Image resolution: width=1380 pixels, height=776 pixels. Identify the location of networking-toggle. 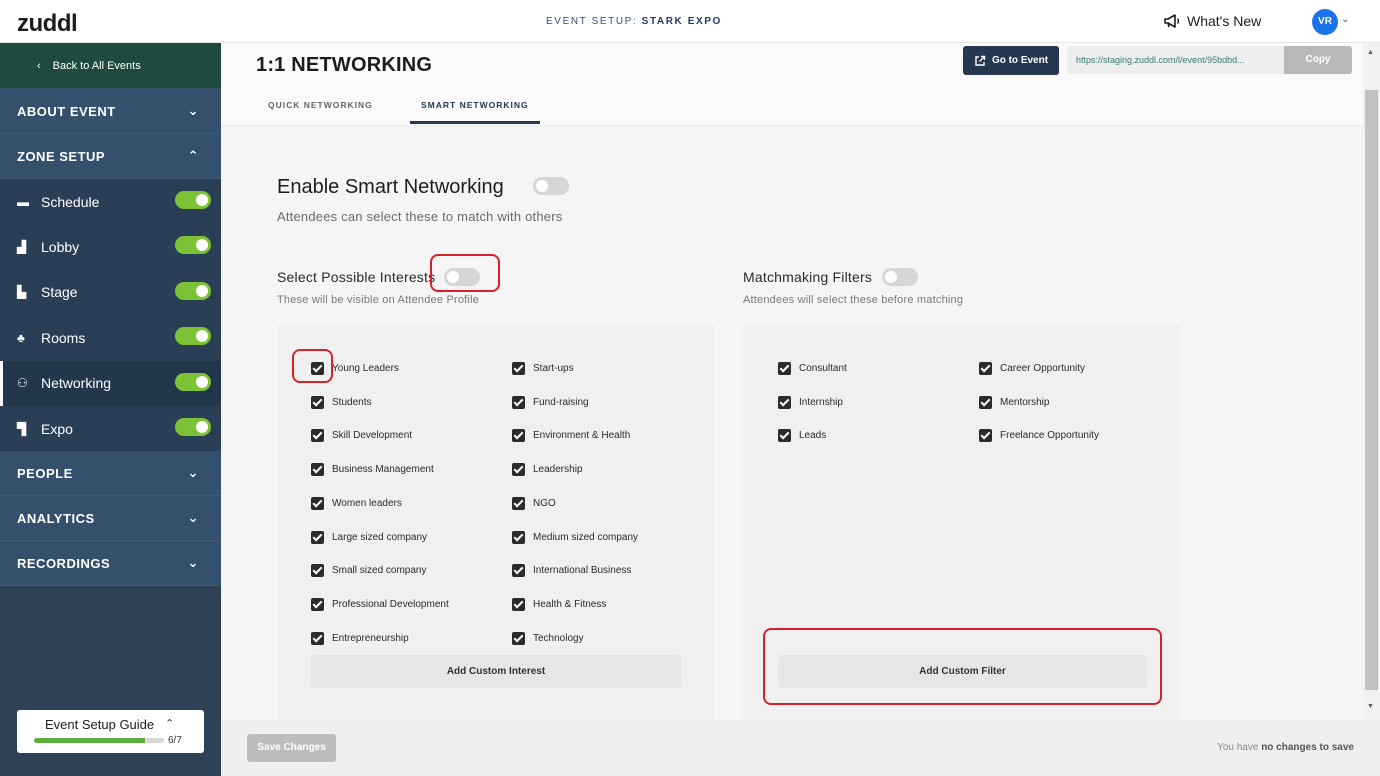
(193, 381).